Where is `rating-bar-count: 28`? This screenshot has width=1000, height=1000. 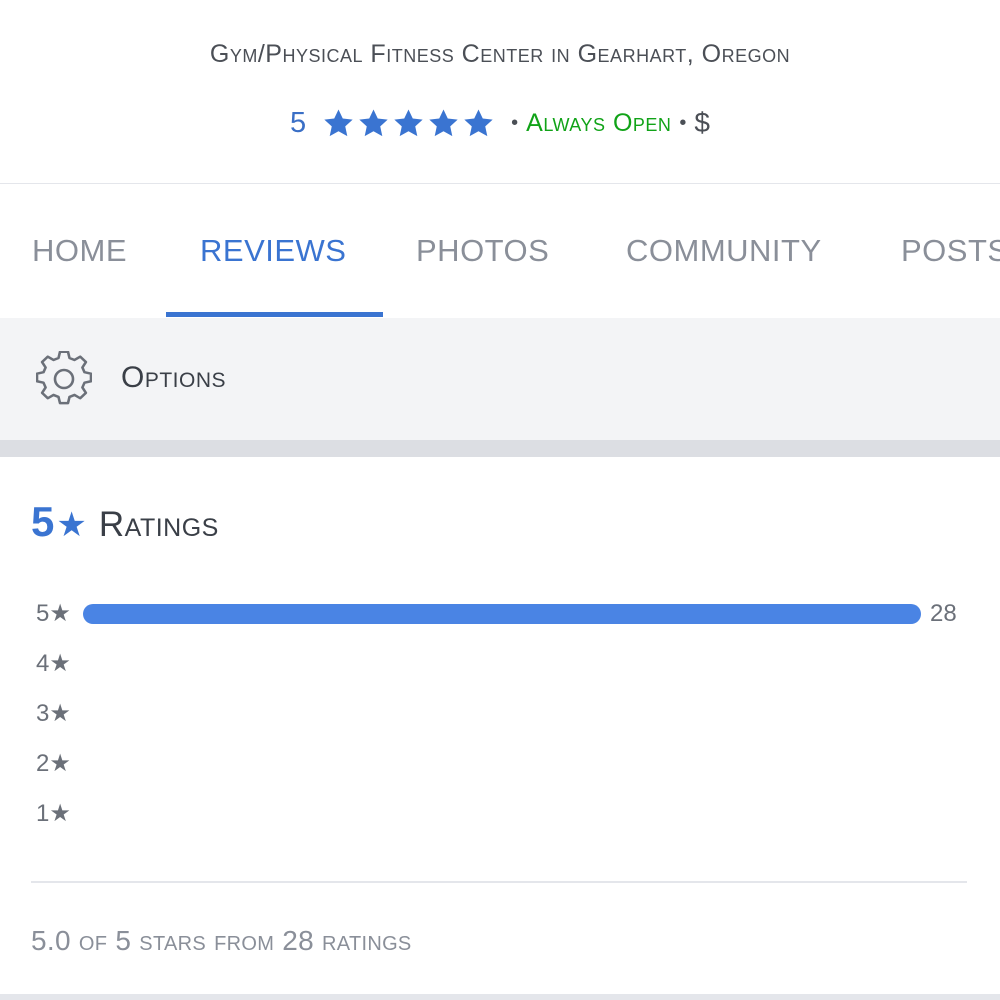
rating-bar-count: 28 is located at coordinates (943, 613).